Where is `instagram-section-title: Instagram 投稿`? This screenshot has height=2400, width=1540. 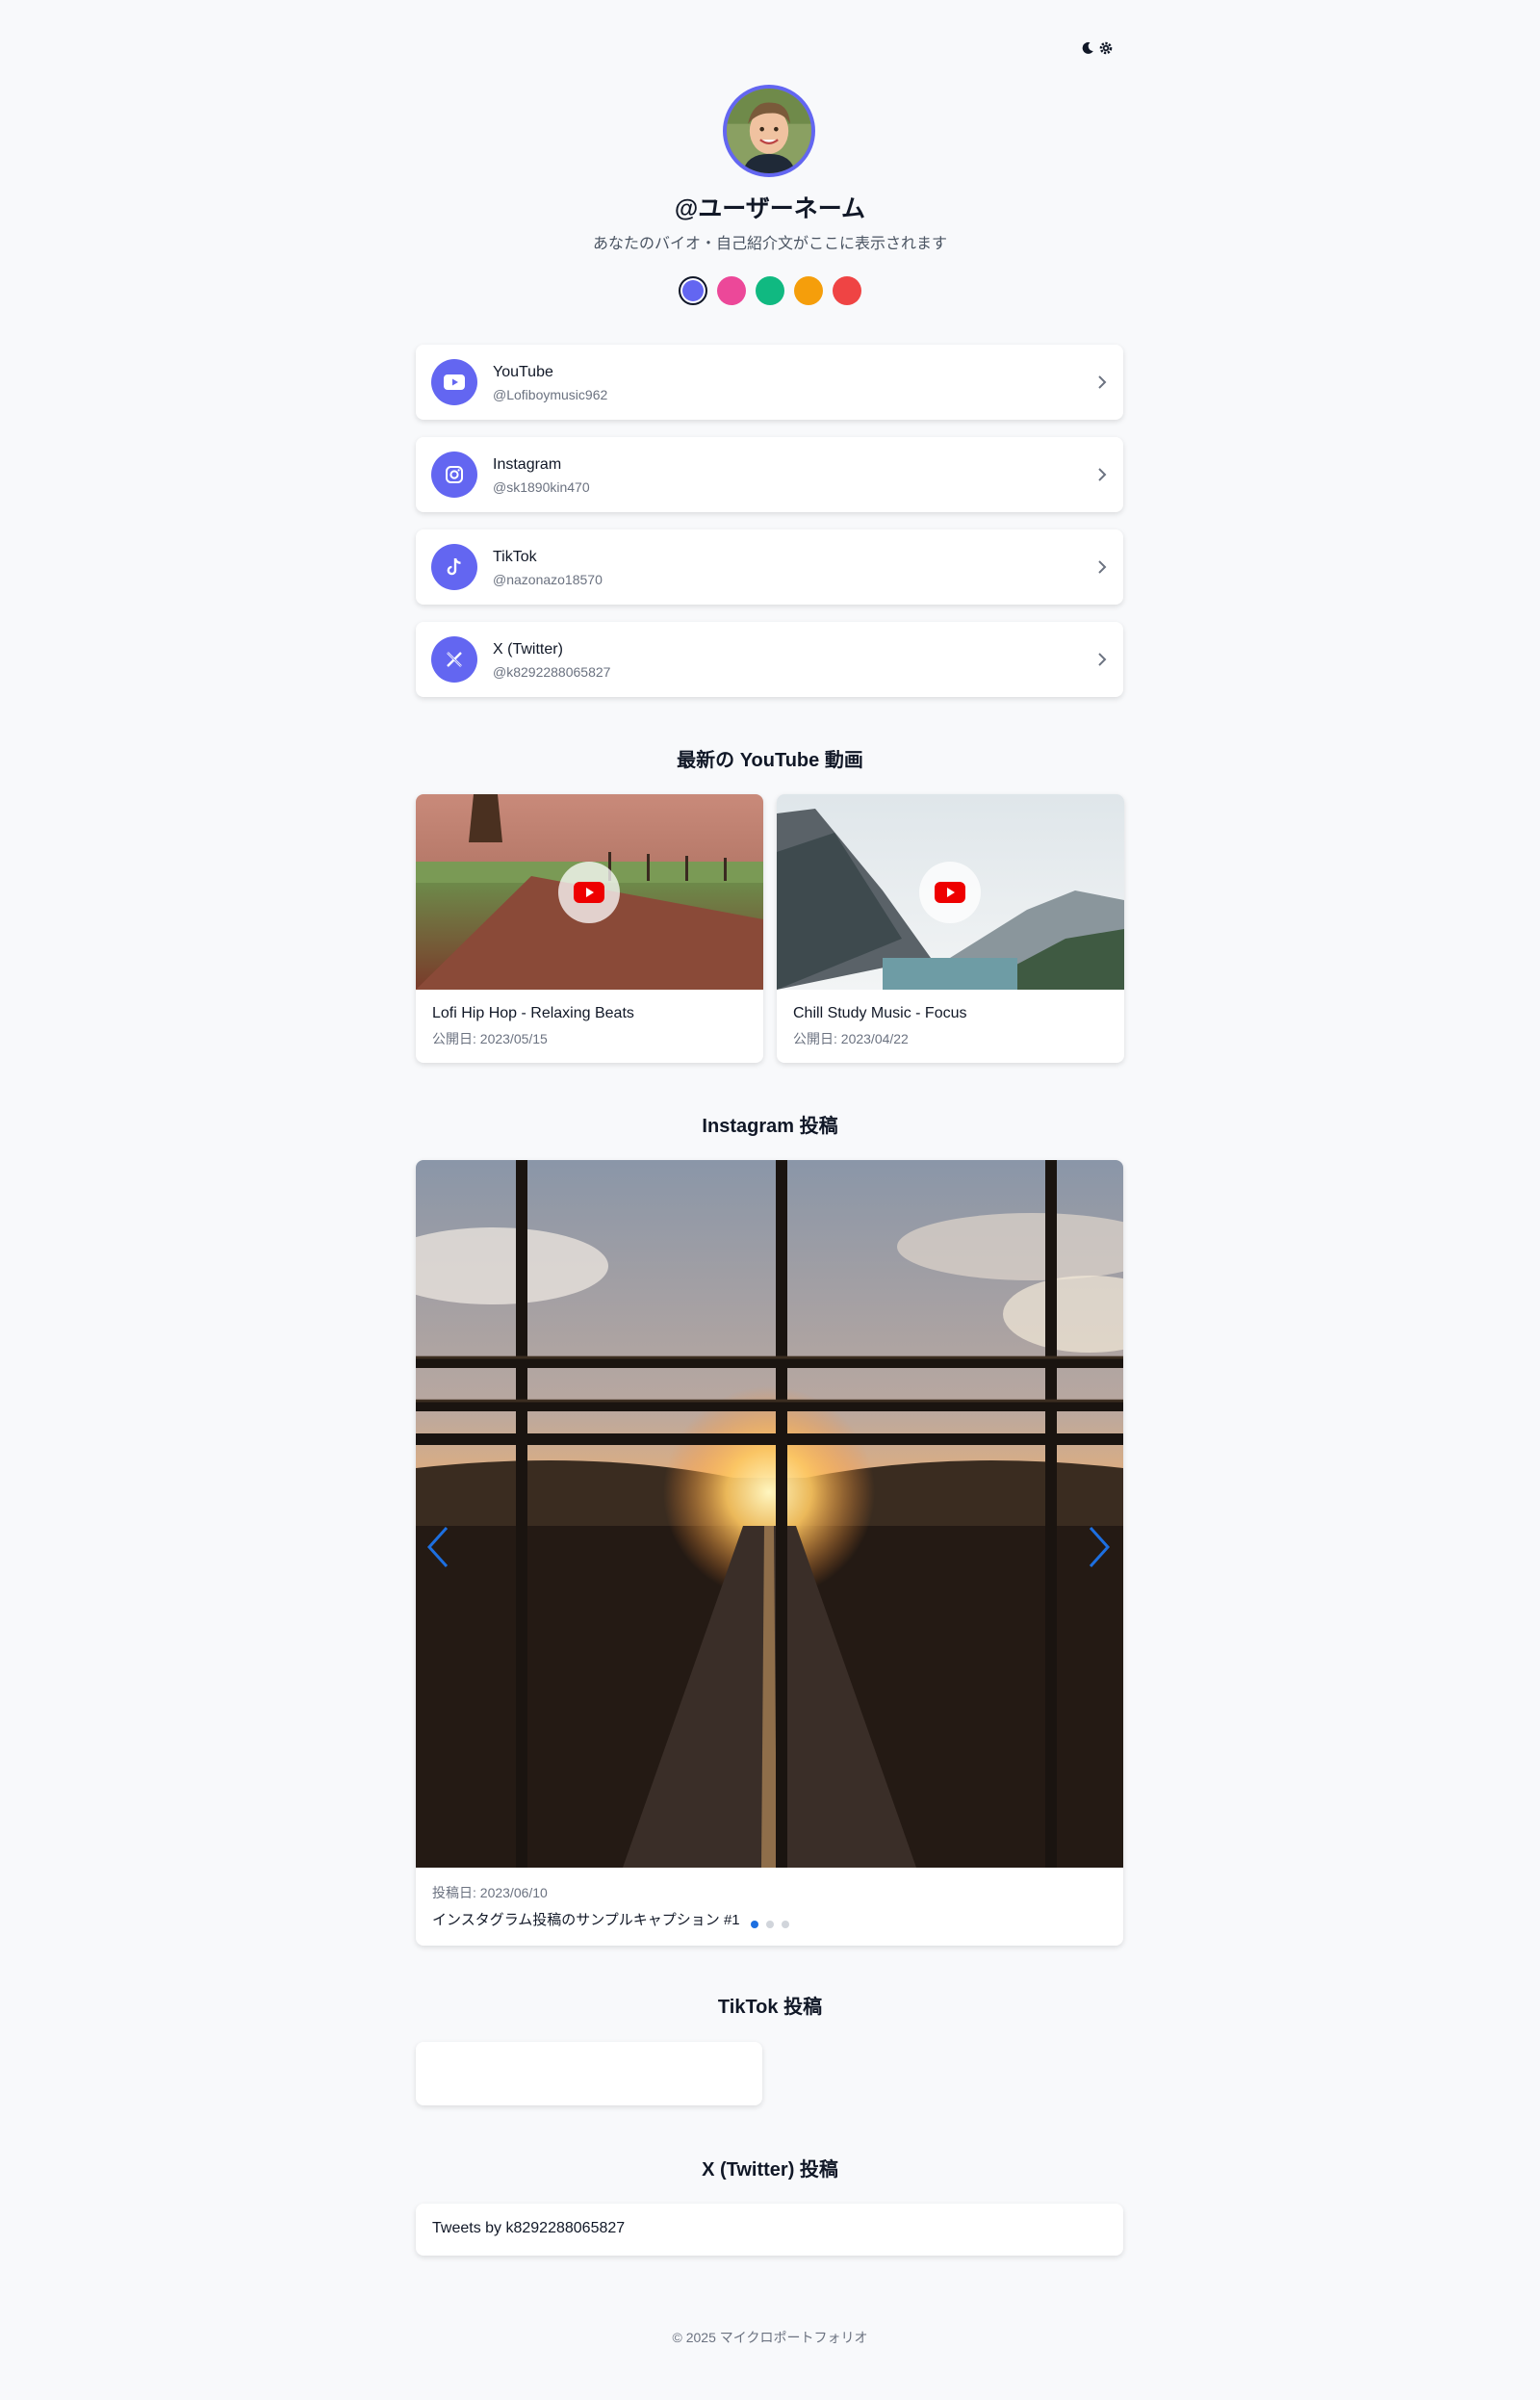 instagram-section-title: Instagram 投稿 is located at coordinates (770, 1126).